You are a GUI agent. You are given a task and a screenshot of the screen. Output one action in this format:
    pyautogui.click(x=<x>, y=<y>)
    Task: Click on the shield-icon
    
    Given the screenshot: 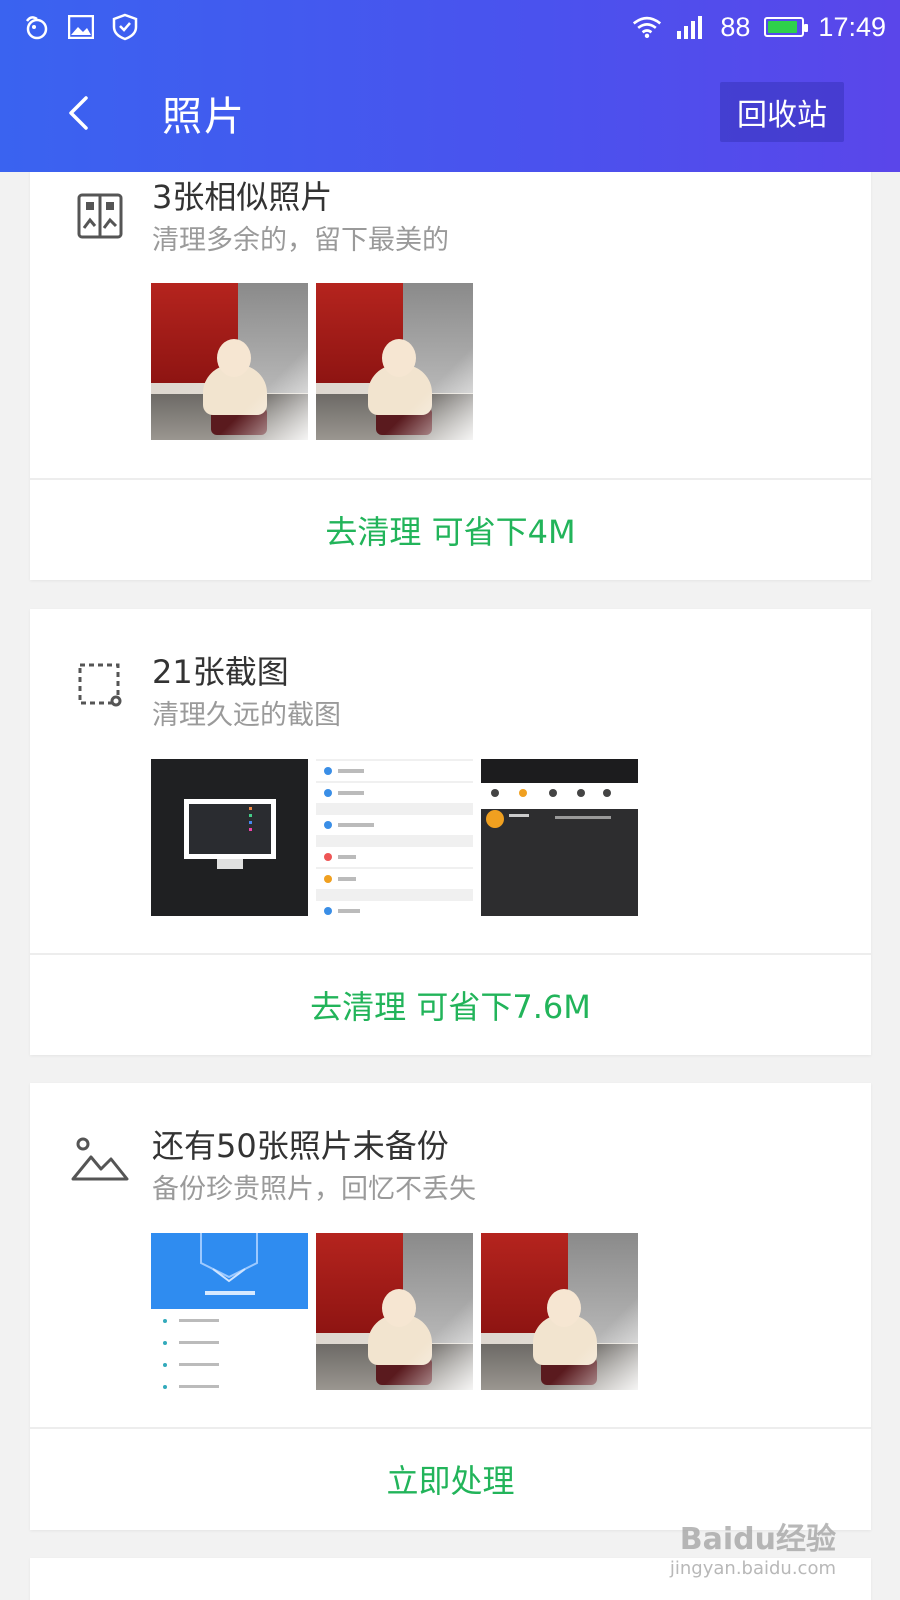 What is the action you would take?
    pyautogui.click(x=125, y=27)
    